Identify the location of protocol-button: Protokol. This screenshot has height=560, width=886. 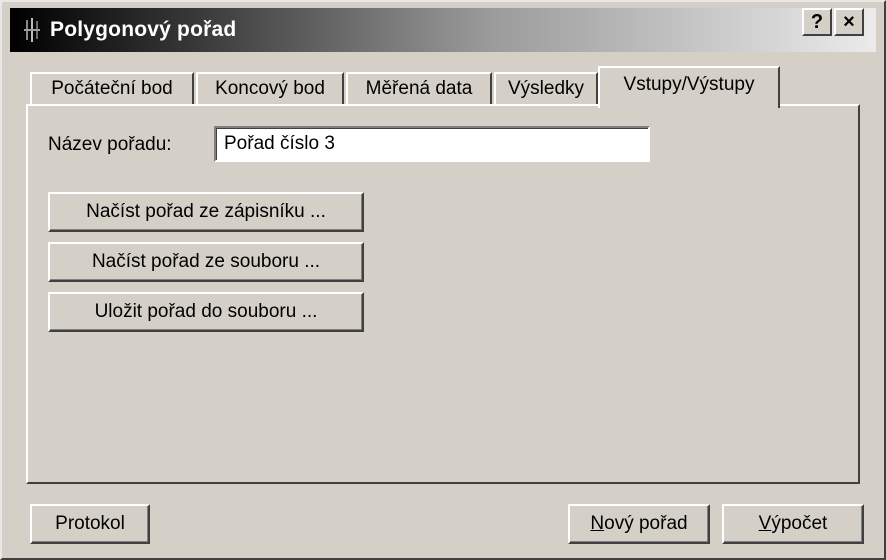
(90, 524).